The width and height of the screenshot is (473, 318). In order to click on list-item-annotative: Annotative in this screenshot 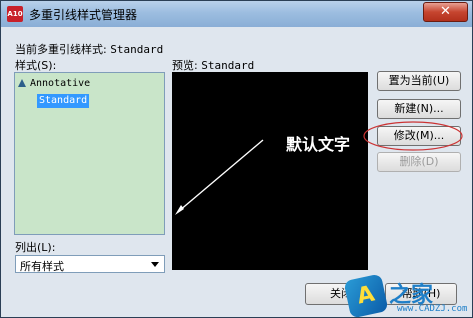, I will do `click(54, 84)`.